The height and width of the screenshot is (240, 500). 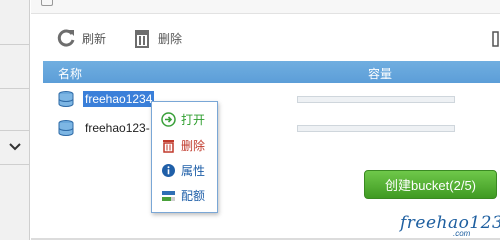 What do you see at coordinates (119, 99) in the screenshot?
I see `bucket-name: freehao1234` at bounding box center [119, 99].